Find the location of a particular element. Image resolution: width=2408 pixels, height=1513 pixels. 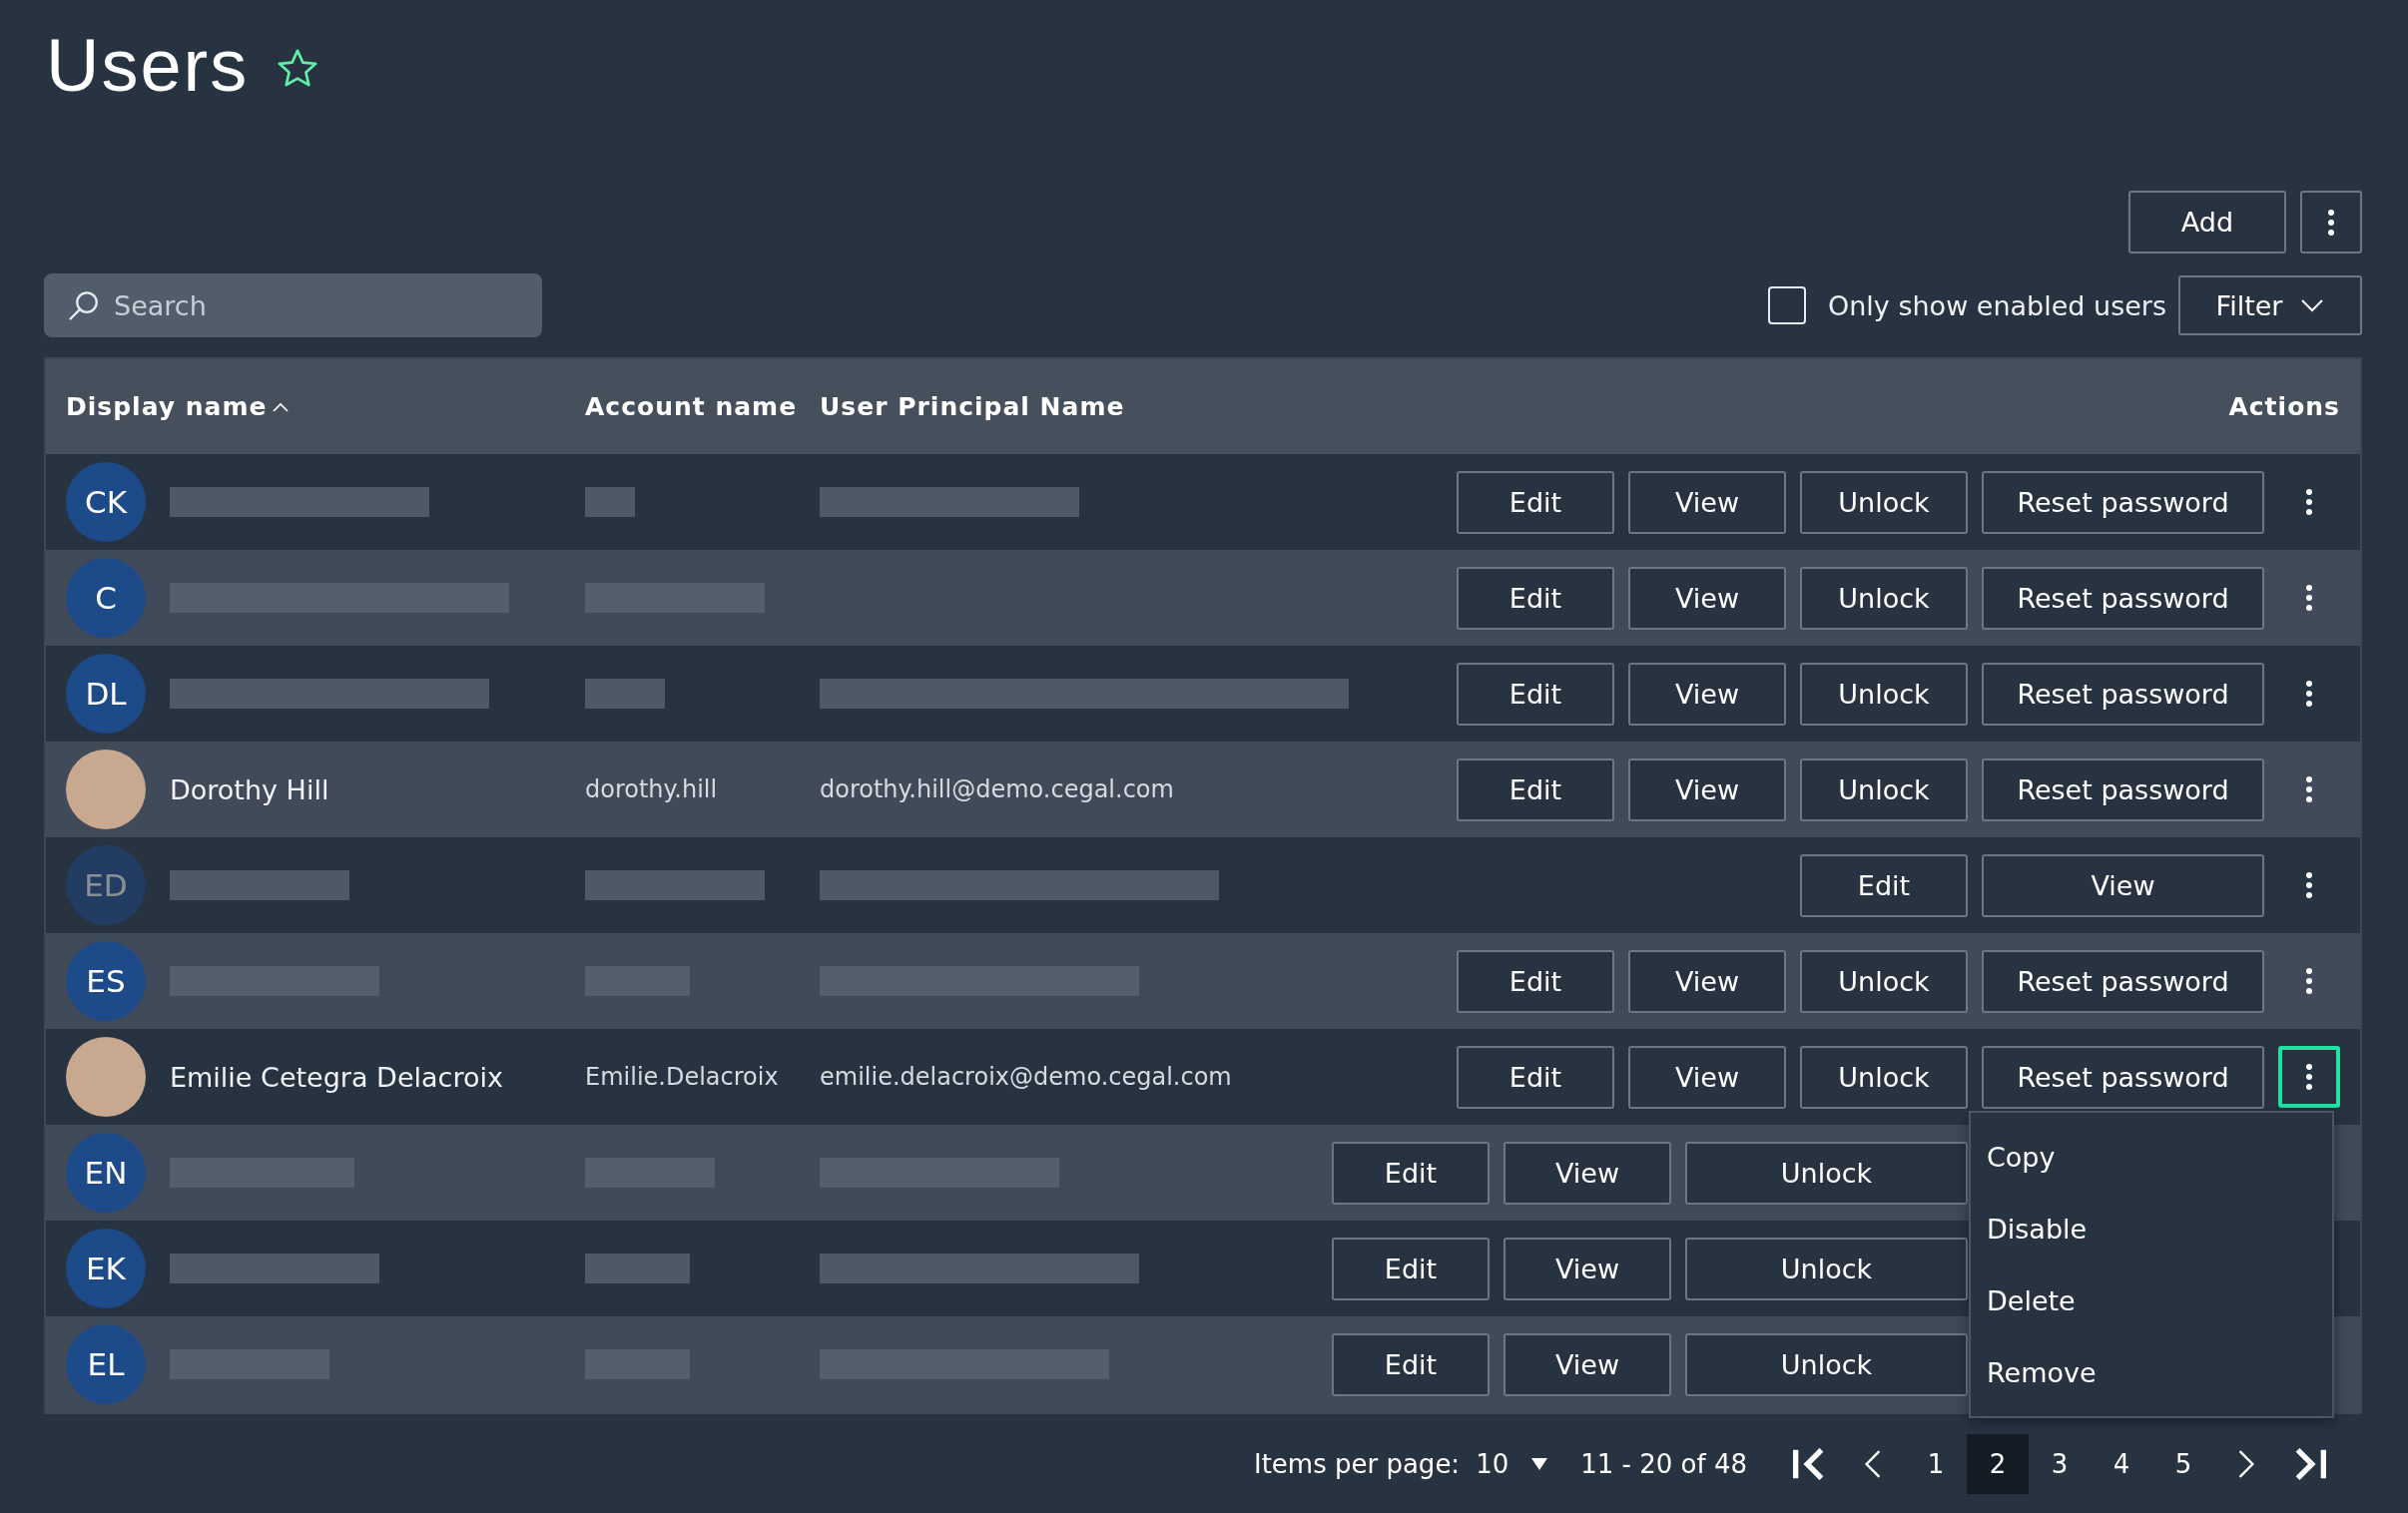

column-header: Display name is located at coordinates (315, 406).